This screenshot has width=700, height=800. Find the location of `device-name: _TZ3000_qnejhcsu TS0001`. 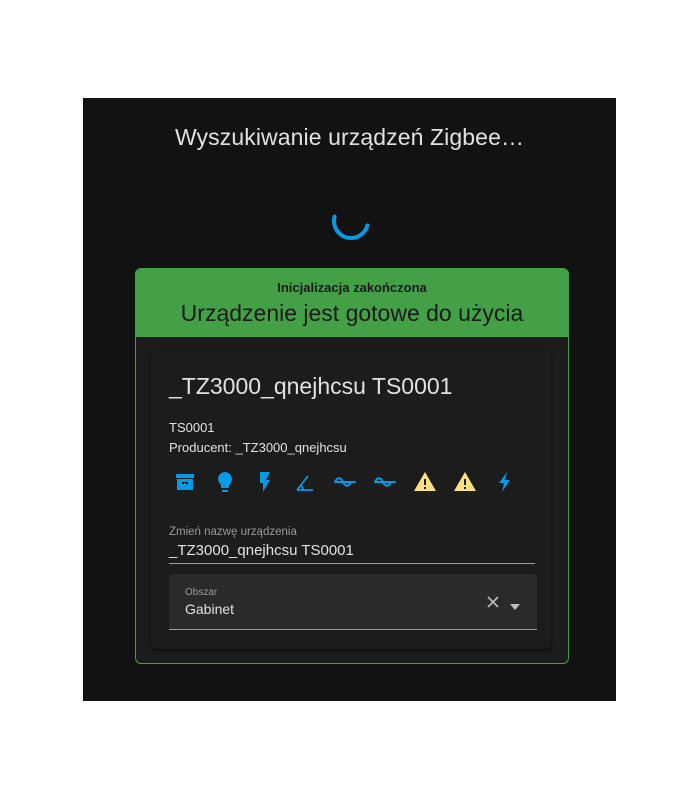

device-name: _TZ3000_qnejhcsu TS0001 is located at coordinates (311, 386).